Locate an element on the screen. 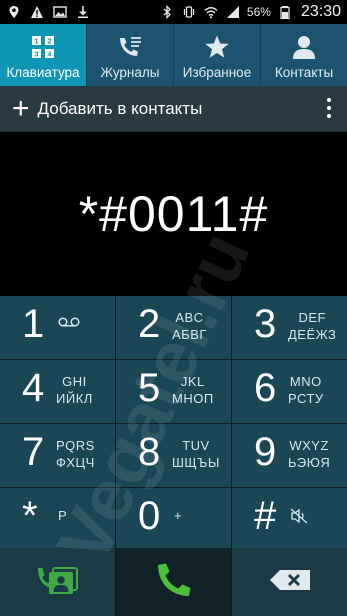 Image resolution: width=347 pixels, height=616 pixels. key-digit: 6 is located at coordinates (265, 388).